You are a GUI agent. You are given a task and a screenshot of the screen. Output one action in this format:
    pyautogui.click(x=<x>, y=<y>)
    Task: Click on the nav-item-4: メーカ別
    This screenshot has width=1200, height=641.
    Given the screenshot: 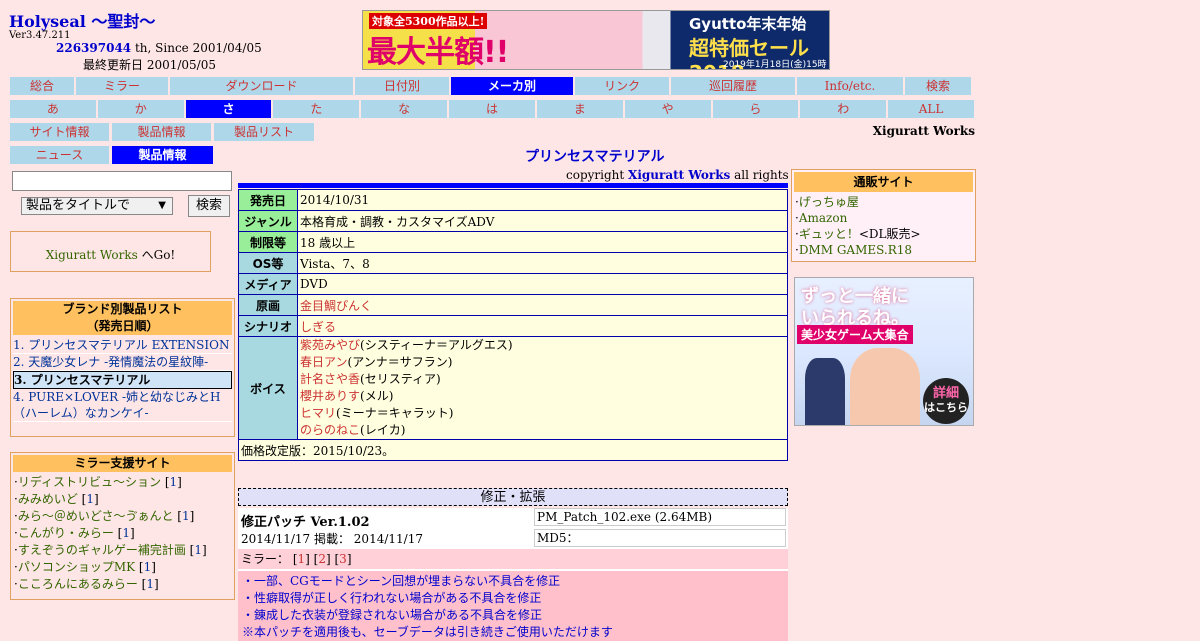 What is the action you would take?
    pyautogui.click(x=512, y=86)
    